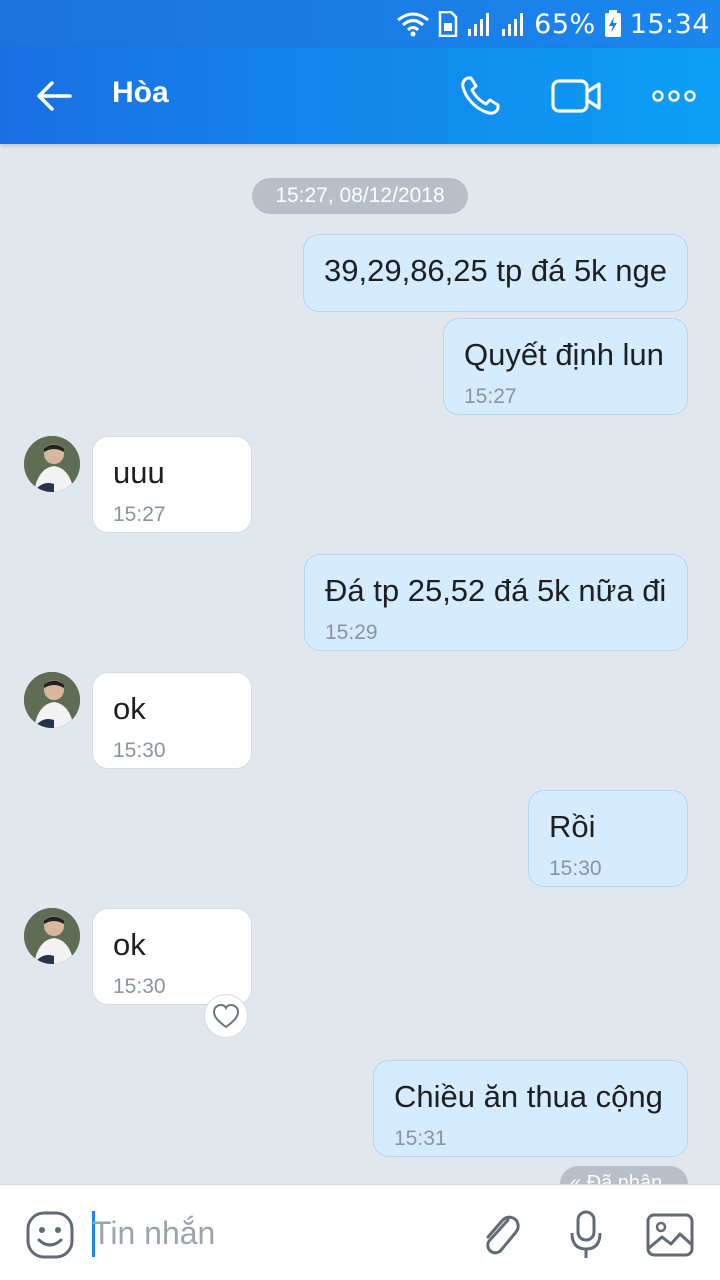 This screenshot has width=720, height=1280. I want to click on message-text: Rồi, so click(572, 826).